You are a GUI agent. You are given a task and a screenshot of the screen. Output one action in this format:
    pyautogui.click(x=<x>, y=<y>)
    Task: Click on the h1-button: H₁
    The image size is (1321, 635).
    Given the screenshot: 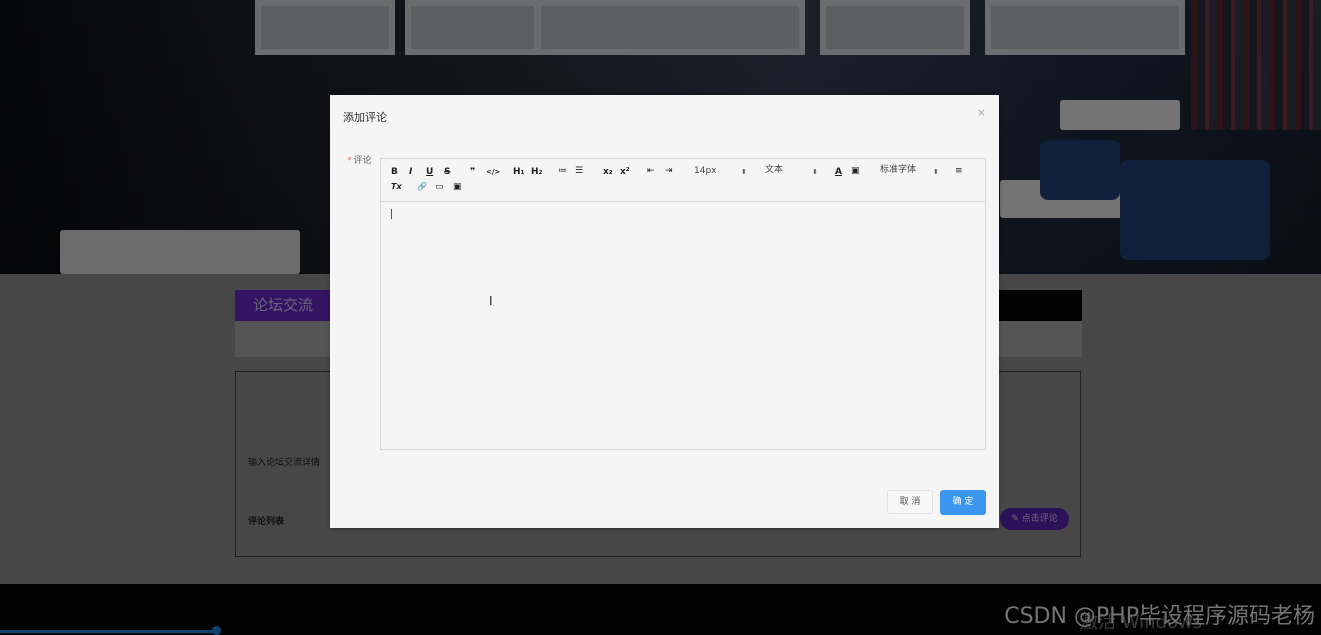 What is the action you would take?
    pyautogui.click(x=518, y=172)
    